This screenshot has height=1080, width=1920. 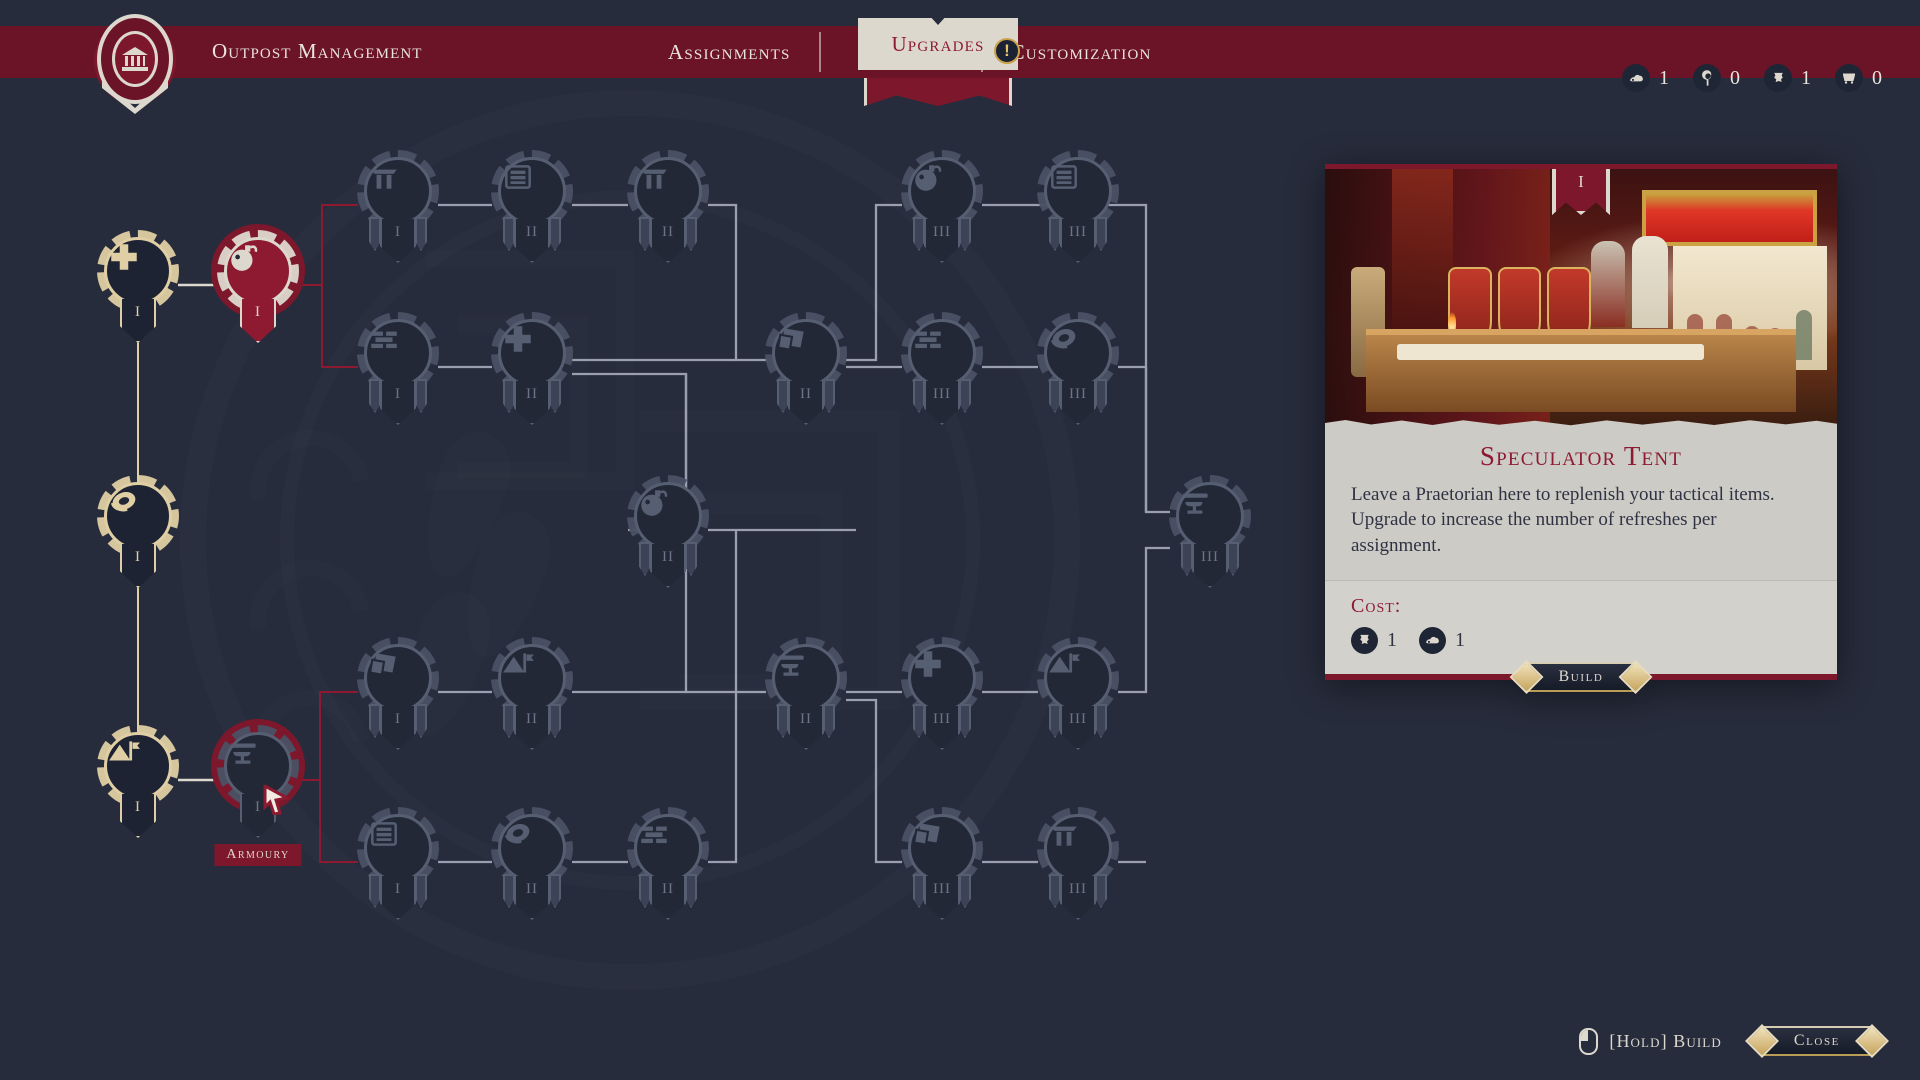 What do you see at coordinates (1376, 605) in the screenshot?
I see `cost-label: Cost:` at bounding box center [1376, 605].